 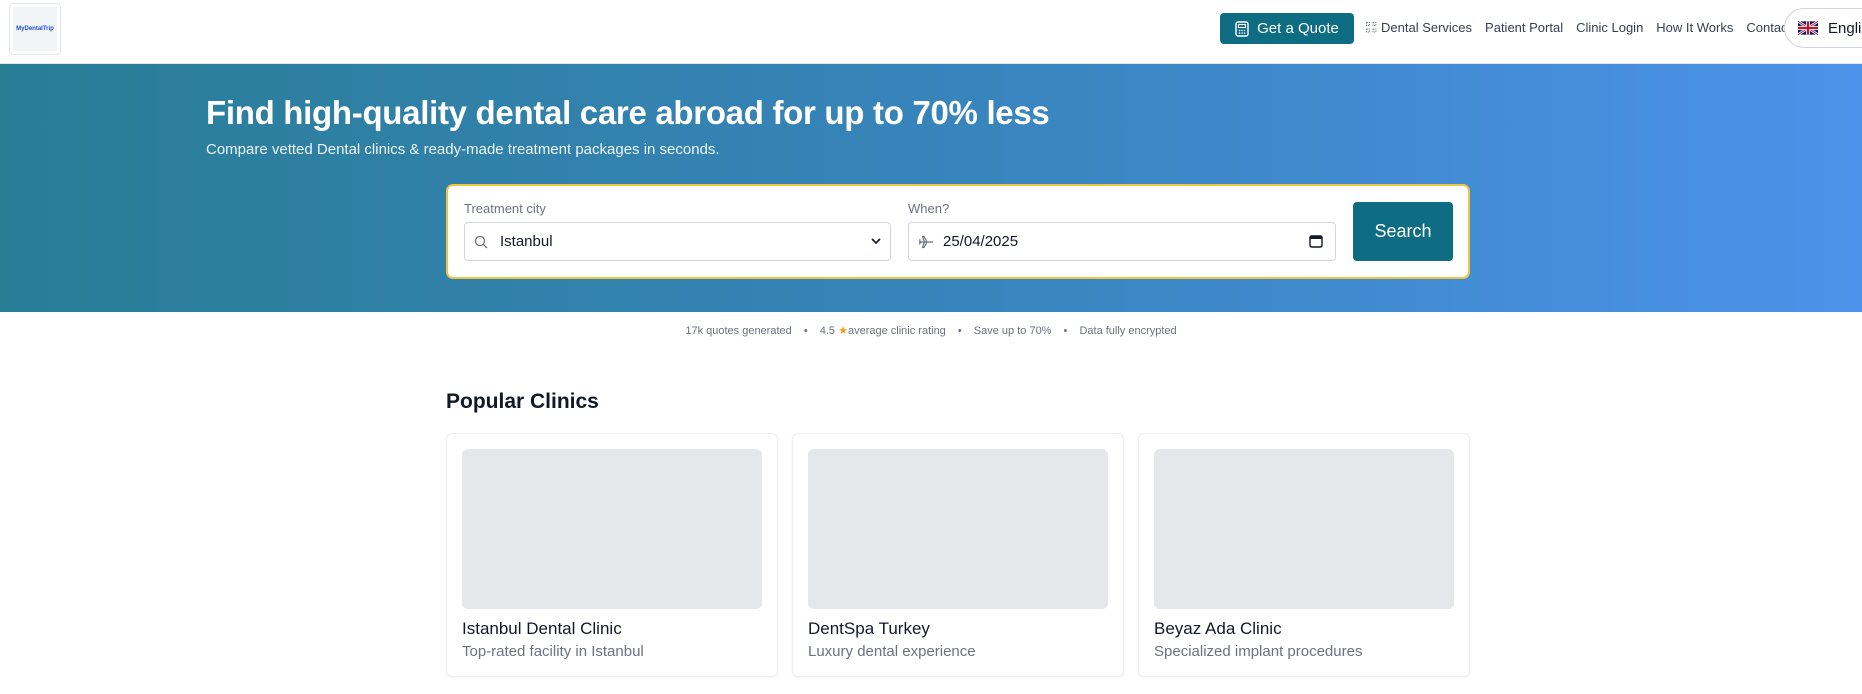 What do you see at coordinates (677, 241) in the screenshot?
I see `treatment-city-select: Istanbul` at bounding box center [677, 241].